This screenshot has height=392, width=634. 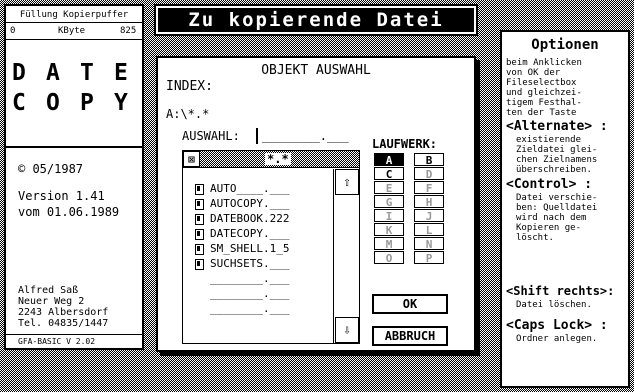 I want to click on close-box: ⊠, so click(x=191, y=159).